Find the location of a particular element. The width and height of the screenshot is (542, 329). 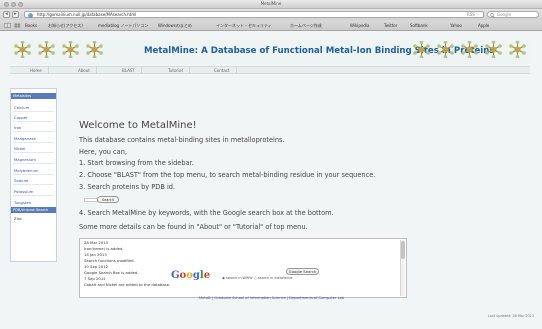

google-search-scope: ◉ search in WWW ○ search in metalmine is located at coordinates (257, 278).